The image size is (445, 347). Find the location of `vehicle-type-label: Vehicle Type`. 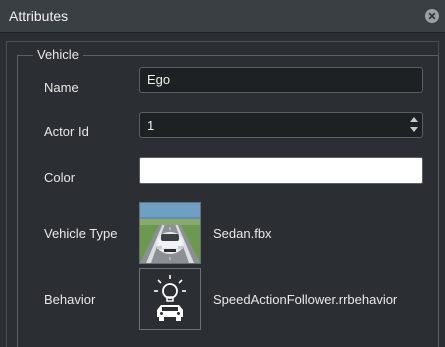

vehicle-type-label: Vehicle Type is located at coordinates (81, 233).